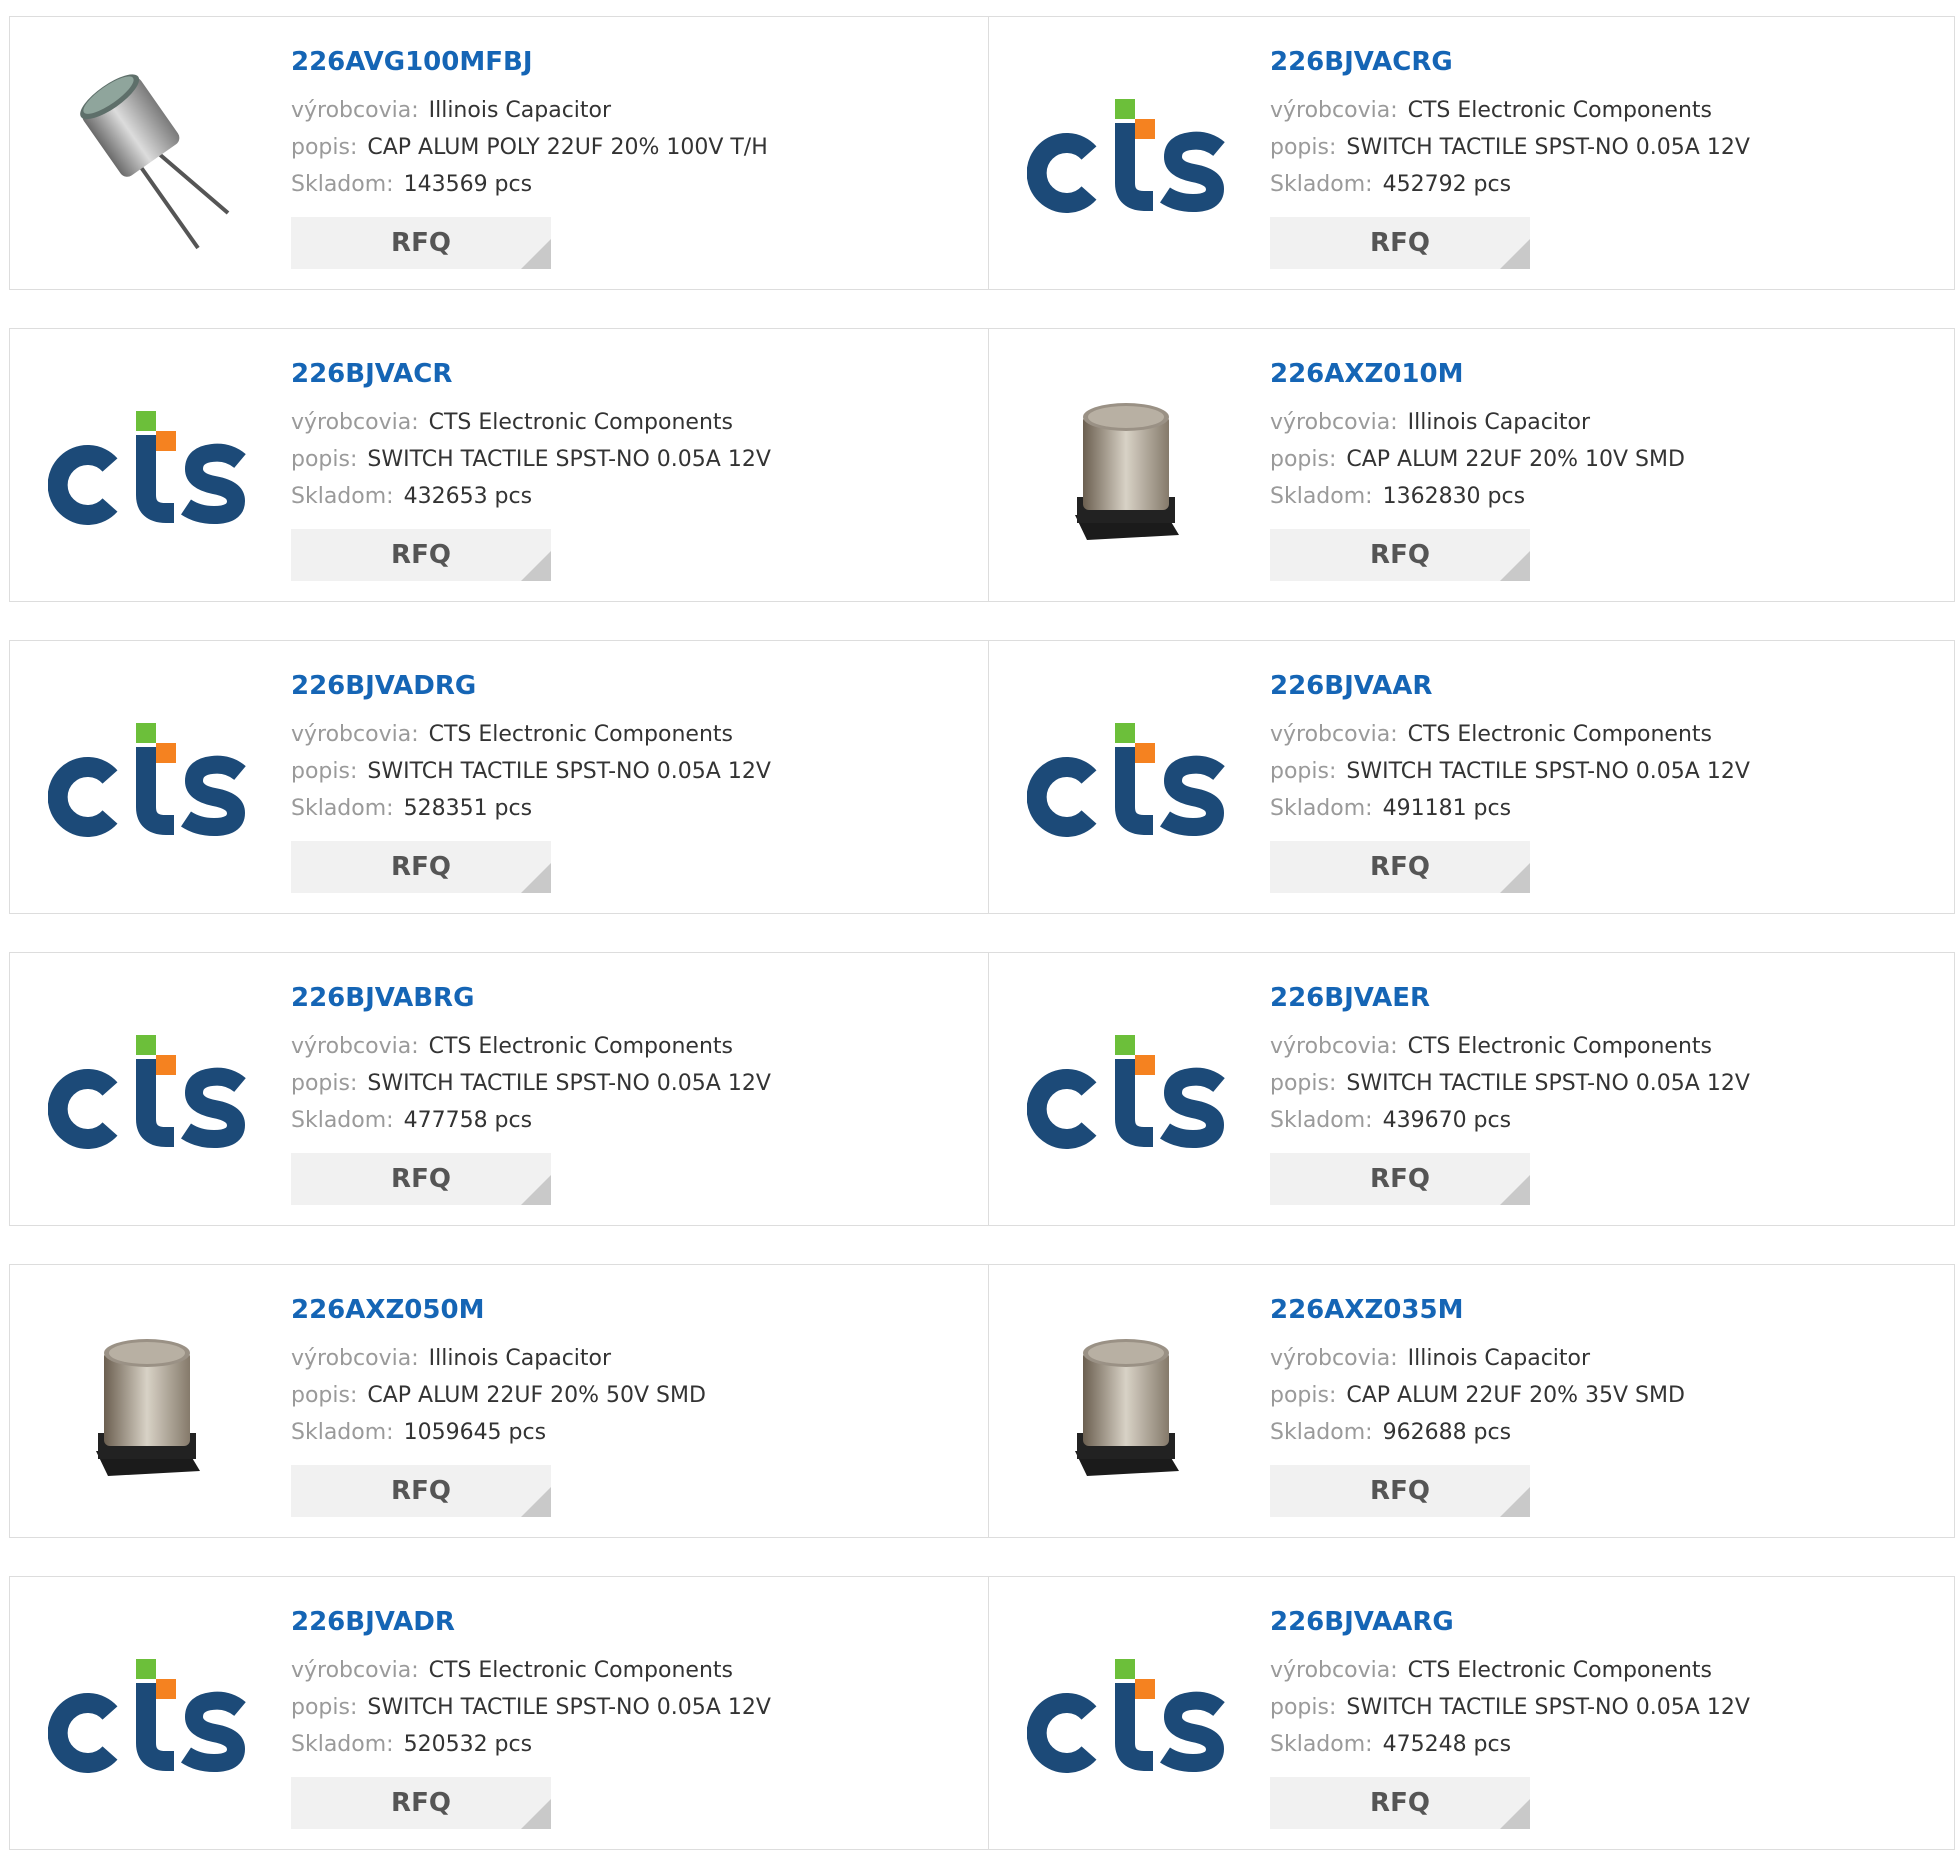 The width and height of the screenshot is (1955, 1850). I want to click on stock-value: 432653 pcs, so click(468, 496).